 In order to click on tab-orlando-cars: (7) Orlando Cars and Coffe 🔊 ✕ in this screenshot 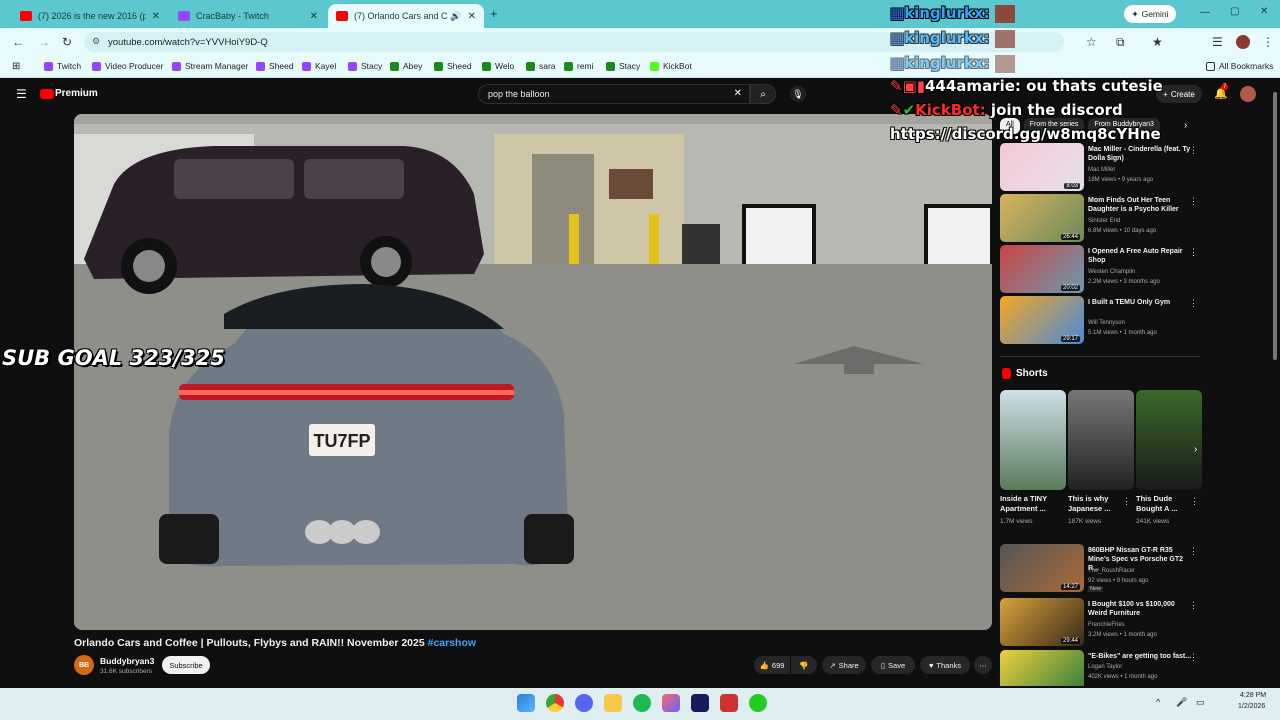, I will do `click(406, 16)`.